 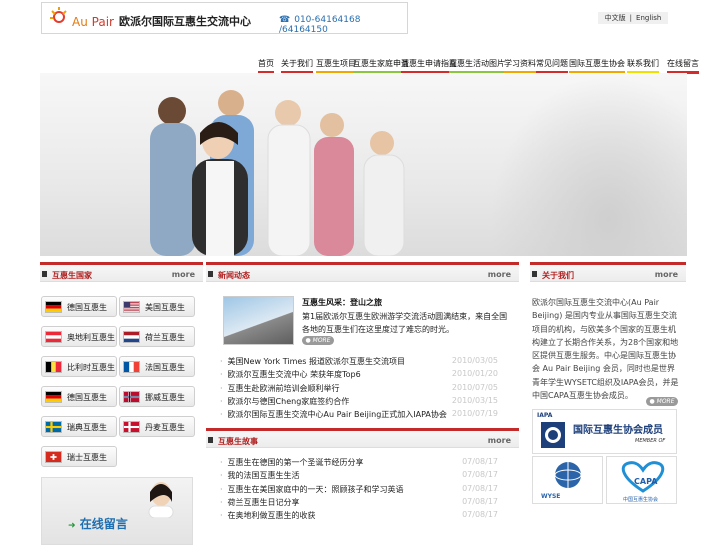 I want to click on country-label: 奥地利互惠生, so click(x=91, y=337).